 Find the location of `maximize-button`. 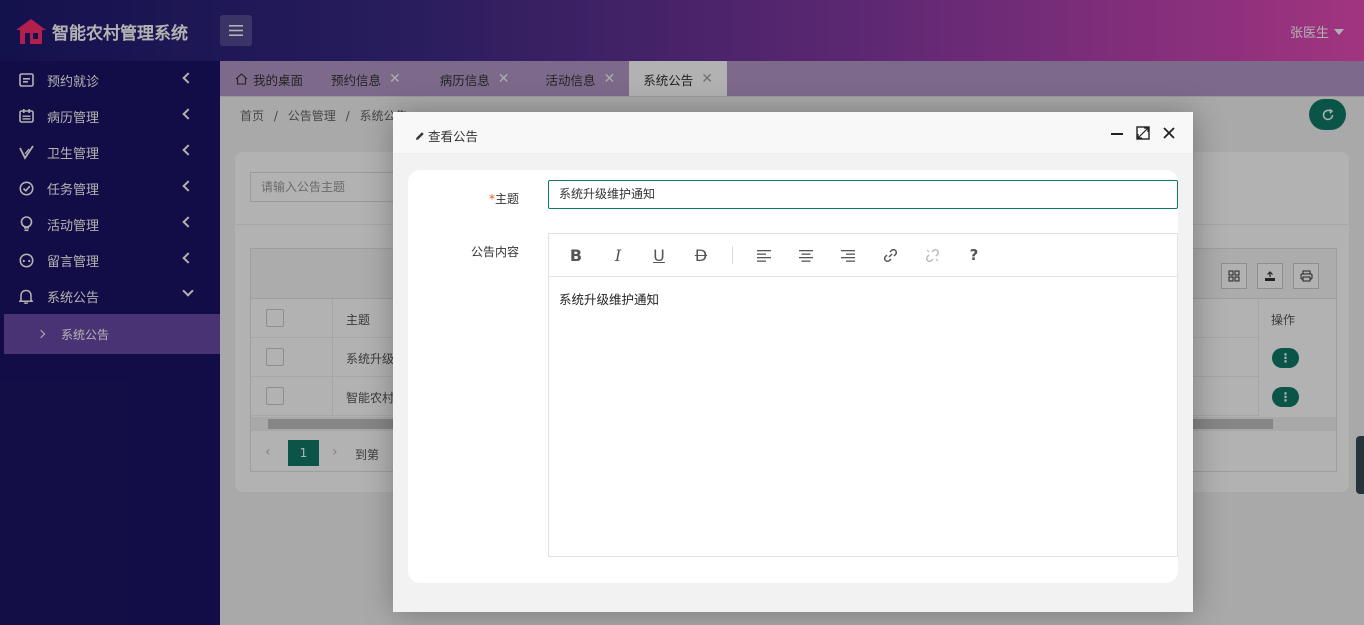

maximize-button is located at coordinates (1143, 133).